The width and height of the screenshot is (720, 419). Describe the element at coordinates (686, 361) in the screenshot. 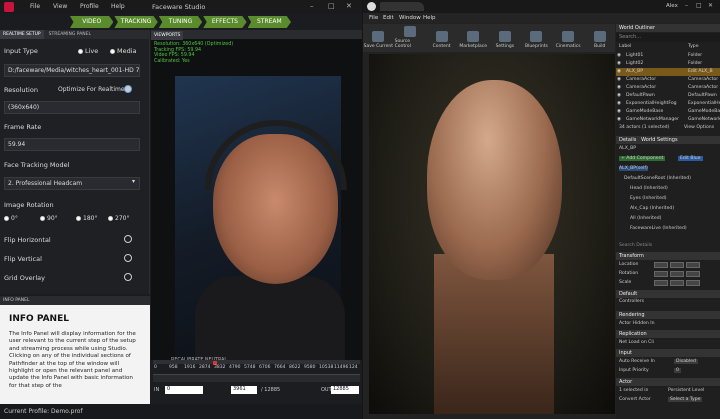

I see `auto-receive-select: Disabled` at that location.